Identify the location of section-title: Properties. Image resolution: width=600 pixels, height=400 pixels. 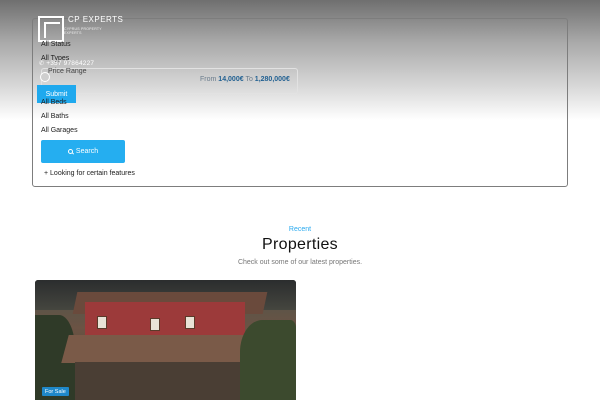
(300, 244).